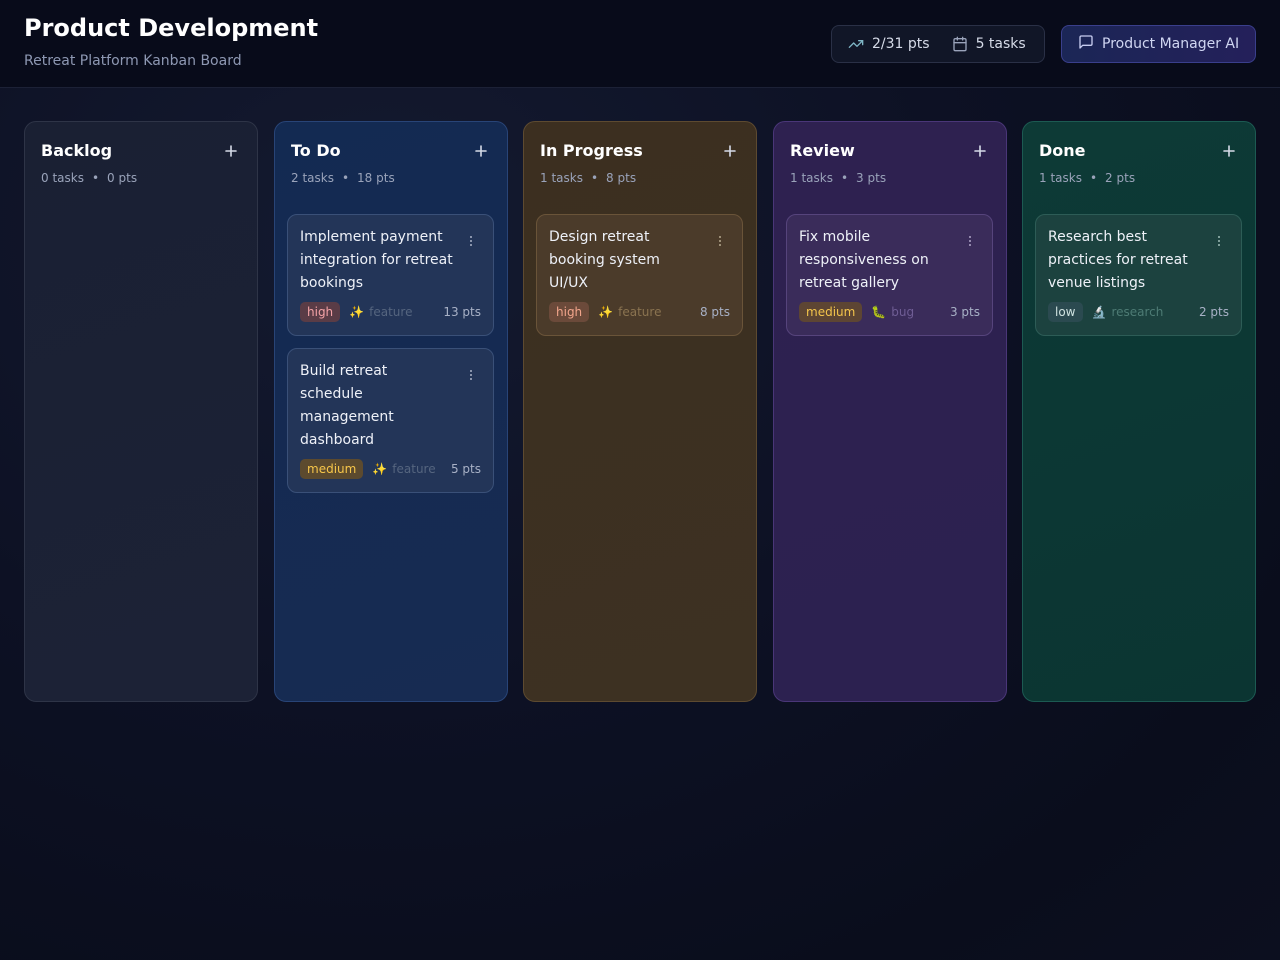  What do you see at coordinates (964, 312) in the screenshot?
I see `card-points: 3 pts` at bounding box center [964, 312].